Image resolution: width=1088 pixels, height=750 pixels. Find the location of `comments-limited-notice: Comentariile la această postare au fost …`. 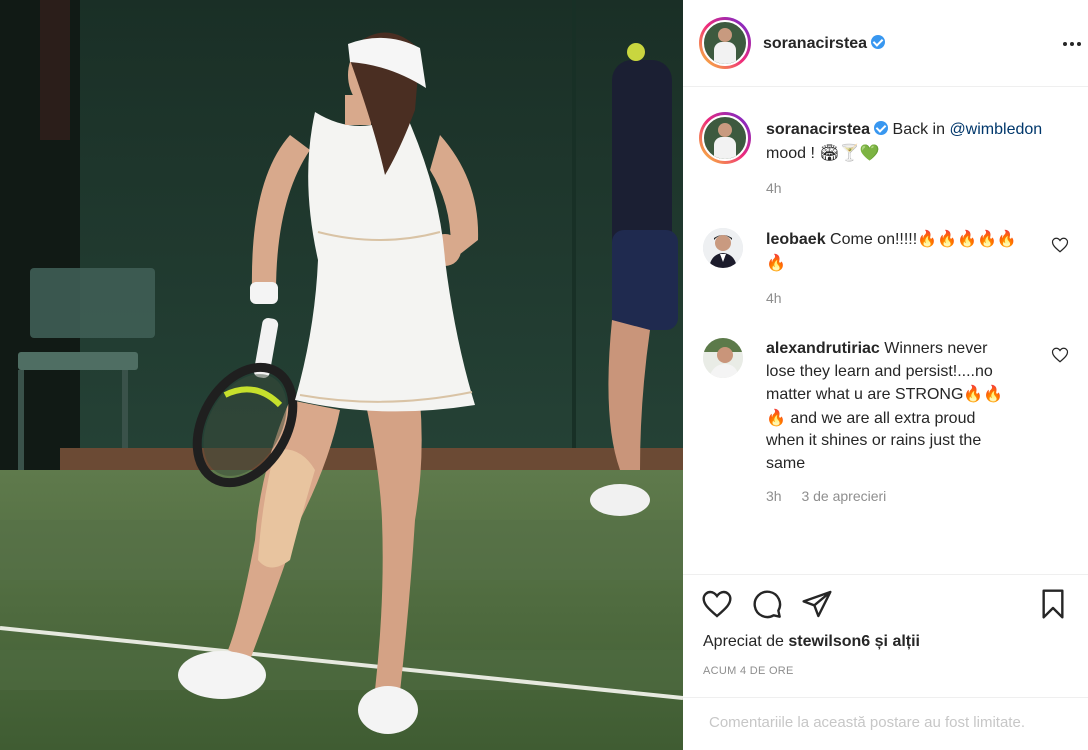

comments-limited-notice: Comentariile la această postare au fost … is located at coordinates (885, 723).